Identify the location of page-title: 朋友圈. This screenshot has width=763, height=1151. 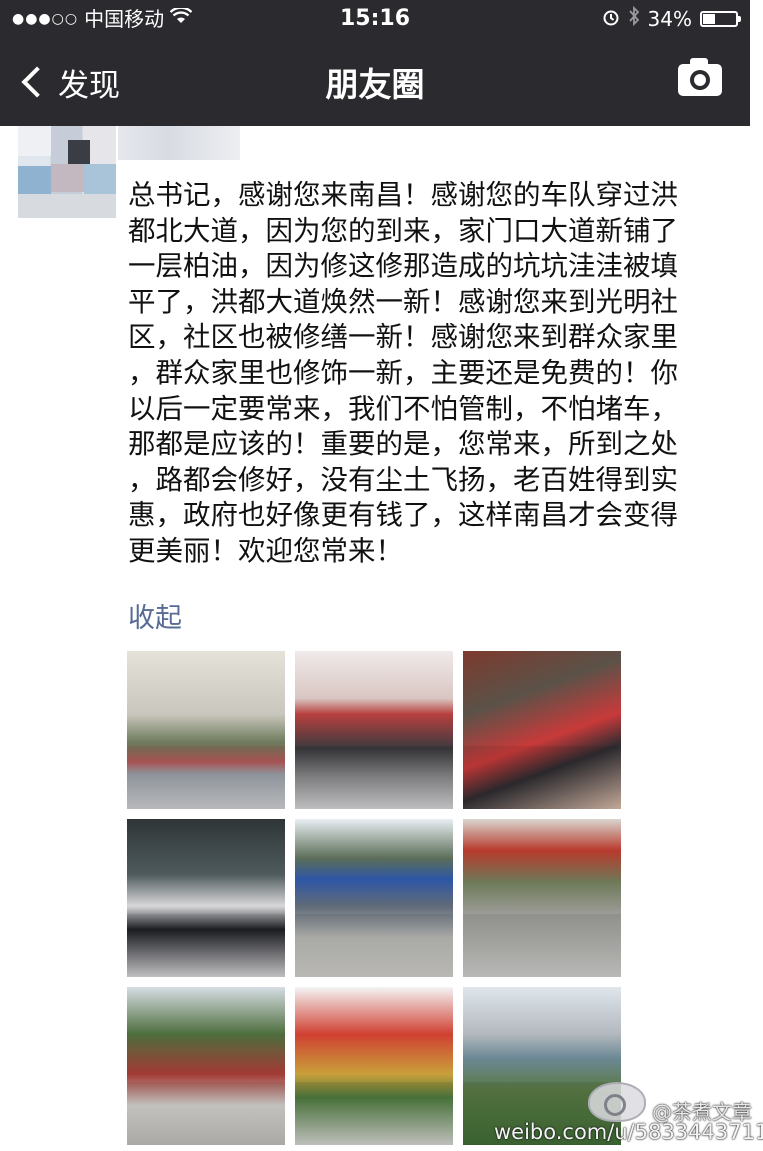
(375, 84).